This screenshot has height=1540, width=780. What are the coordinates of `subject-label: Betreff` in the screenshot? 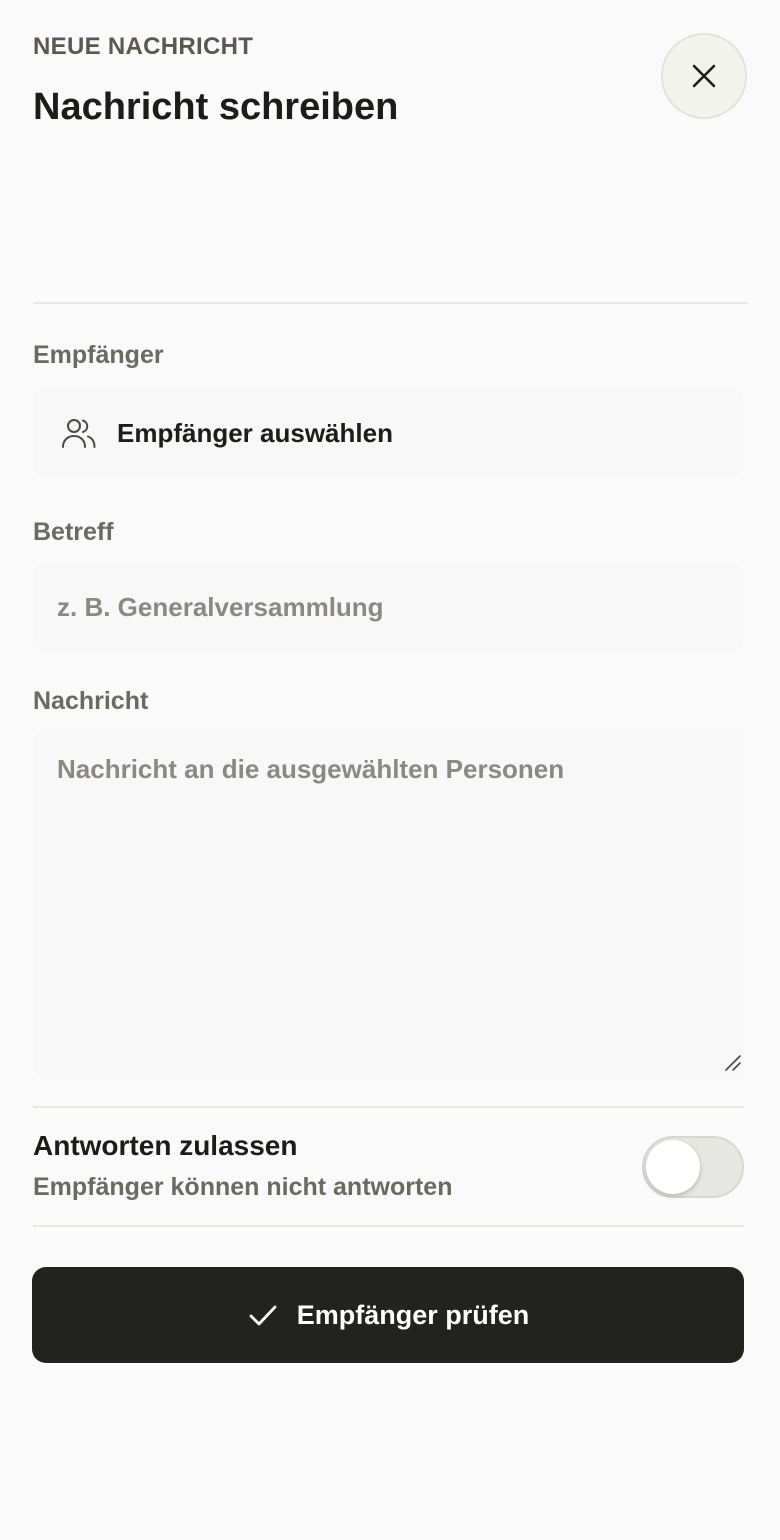 It's located at (73, 532).